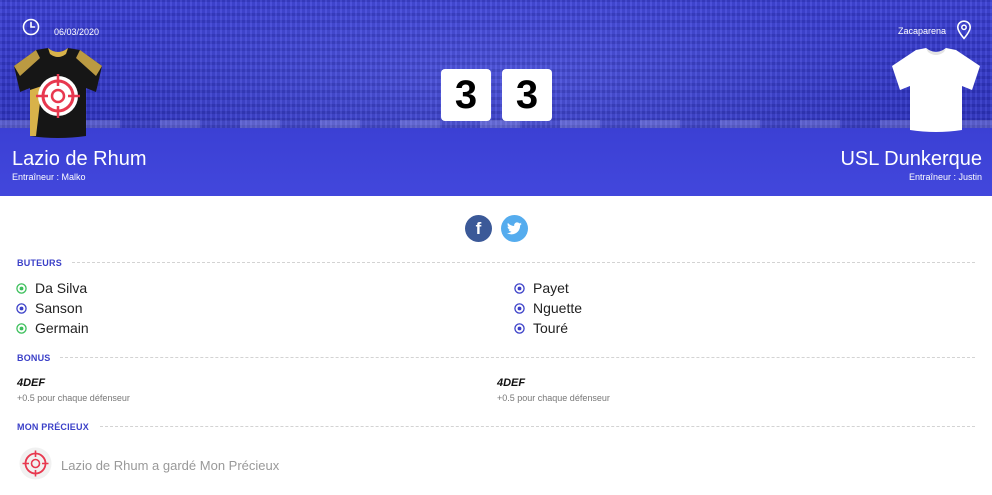 Image resolution: width=992 pixels, height=495 pixels. I want to click on match-venue: Zacaparena, so click(921, 31).